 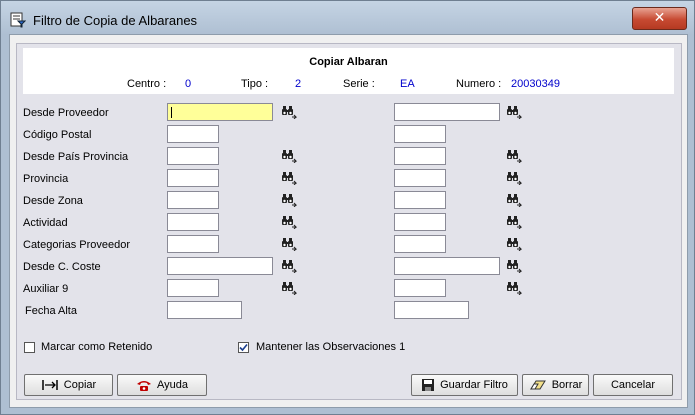 I want to click on label-desde-c-coste: Desde C. Coste, so click(x=62, y=267).